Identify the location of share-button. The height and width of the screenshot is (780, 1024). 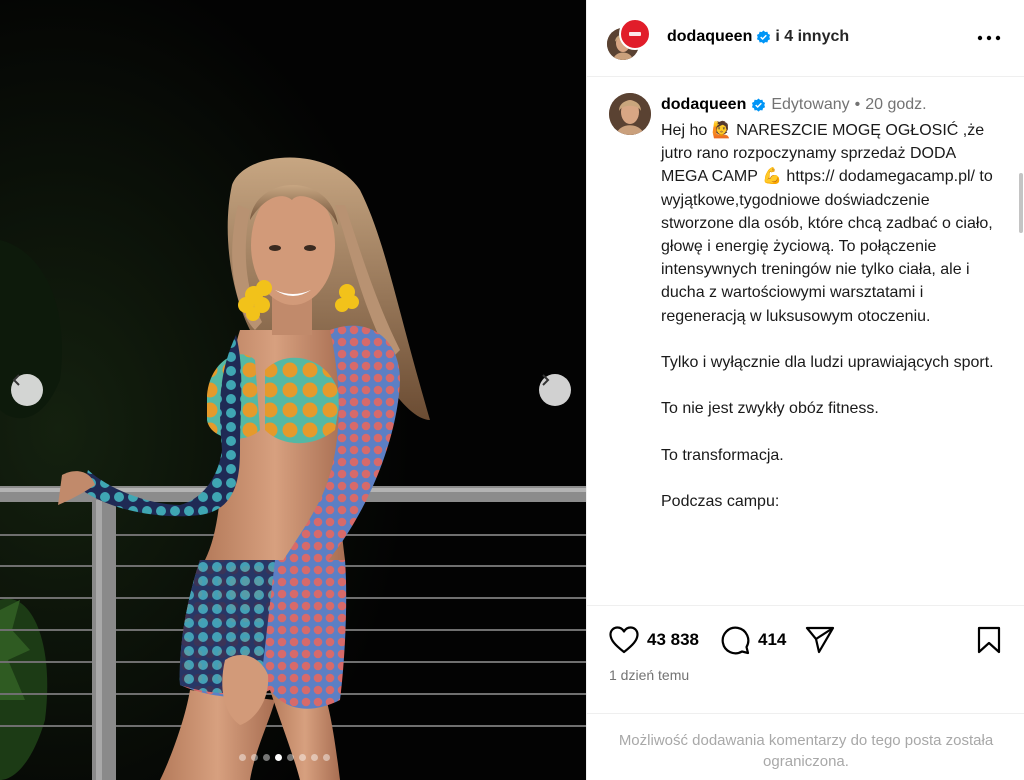
(820, 640).